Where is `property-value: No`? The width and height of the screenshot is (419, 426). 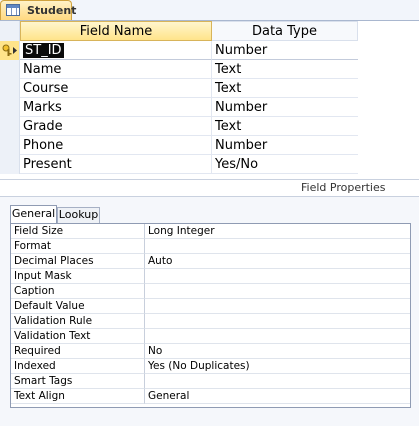
property-value: No is located at coordinates (277, 351).